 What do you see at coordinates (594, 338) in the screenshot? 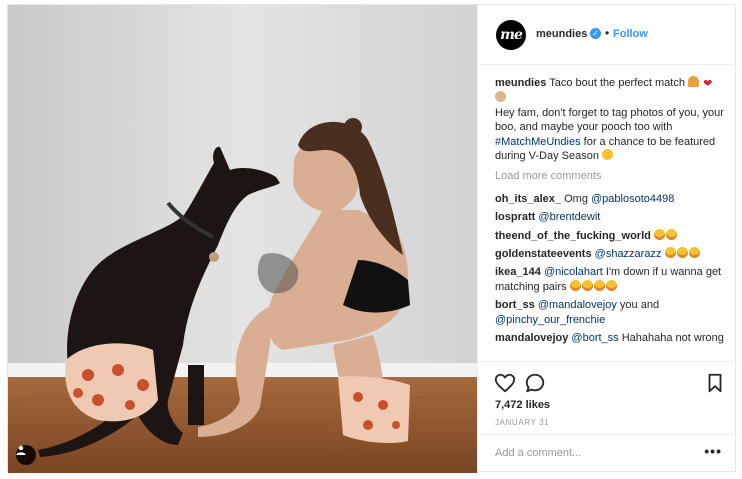
I see `comment-mention: @bort_ss` at bounding box center [594, 338].